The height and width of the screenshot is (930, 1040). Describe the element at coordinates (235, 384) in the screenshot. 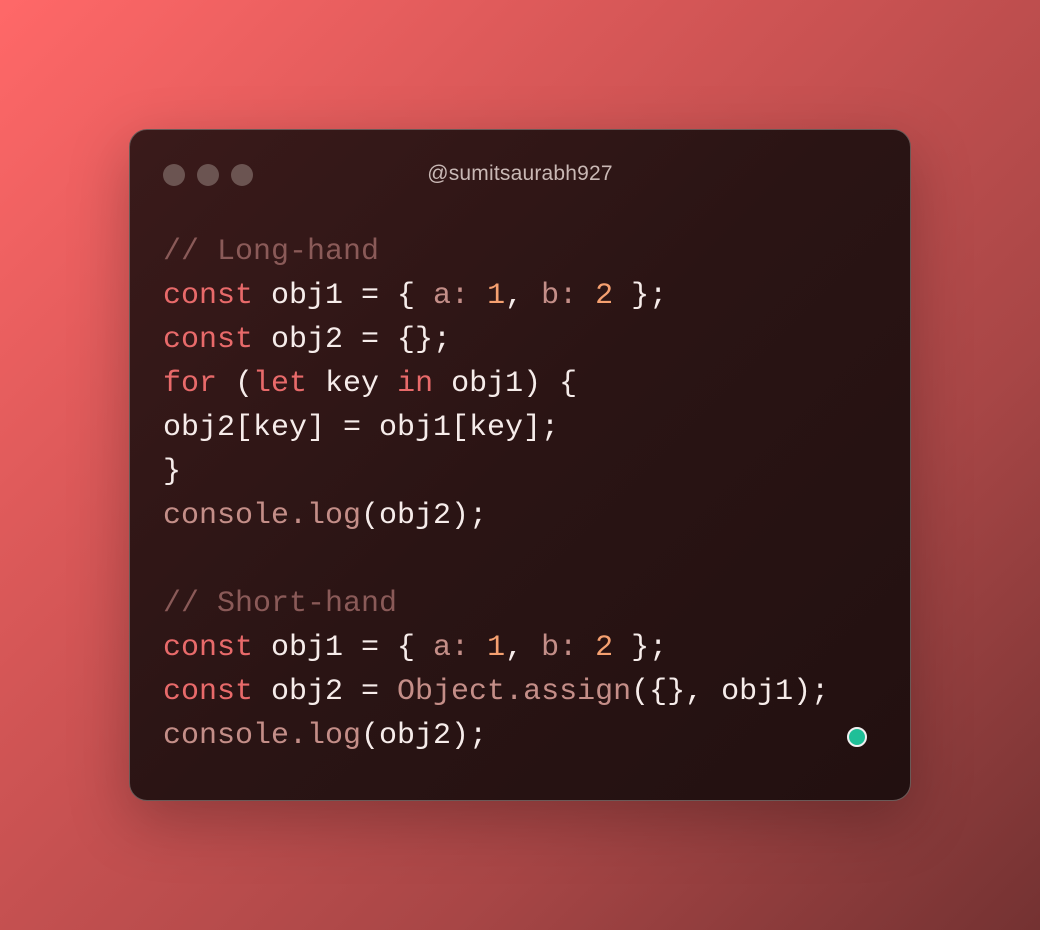

I see `code-token: (` at that location.